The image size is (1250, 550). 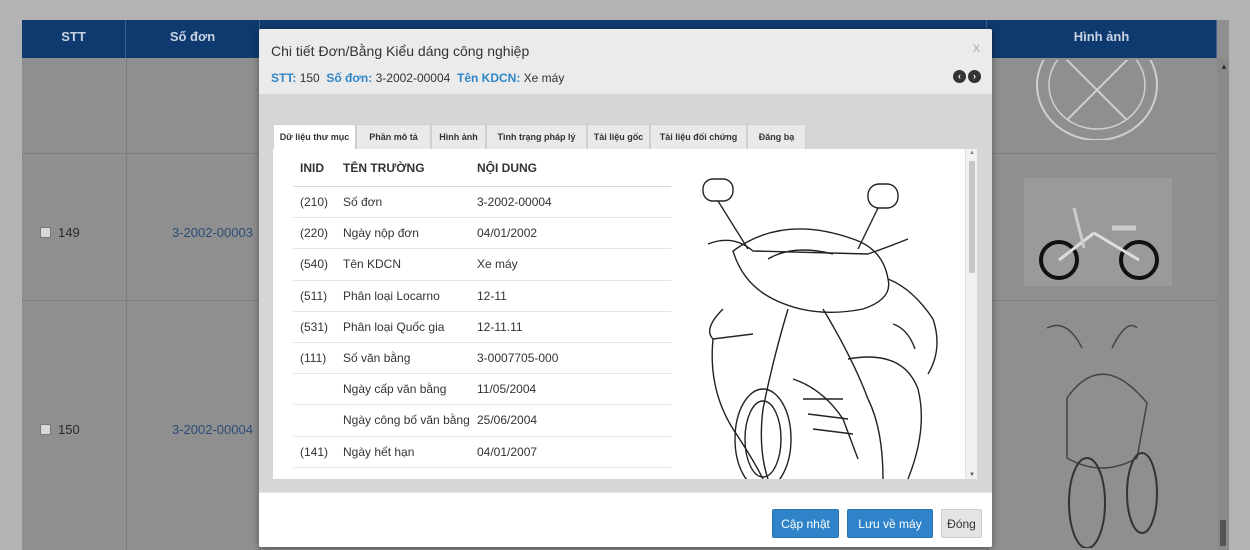 What do you see at coordinates (393, 137) in the screenshot?
I see `tab-phan-mo-ta: Phần mô tả` at bounding box center [393, 137].